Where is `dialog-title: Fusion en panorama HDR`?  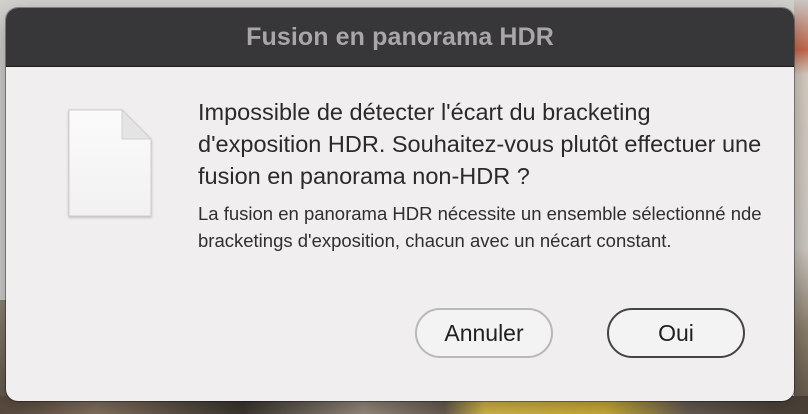 dialog-title: Fusion en panorama HDR is located at coordinates (400, 36).